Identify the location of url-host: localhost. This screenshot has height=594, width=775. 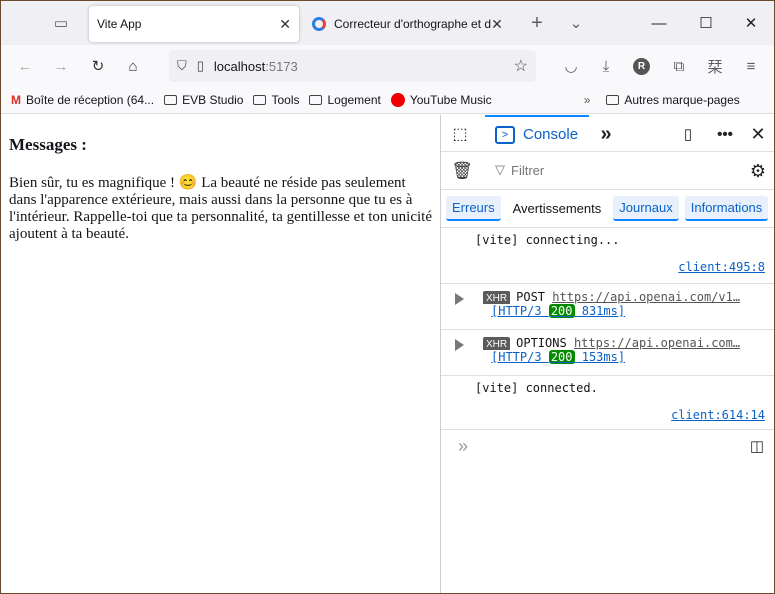
(239, 66).